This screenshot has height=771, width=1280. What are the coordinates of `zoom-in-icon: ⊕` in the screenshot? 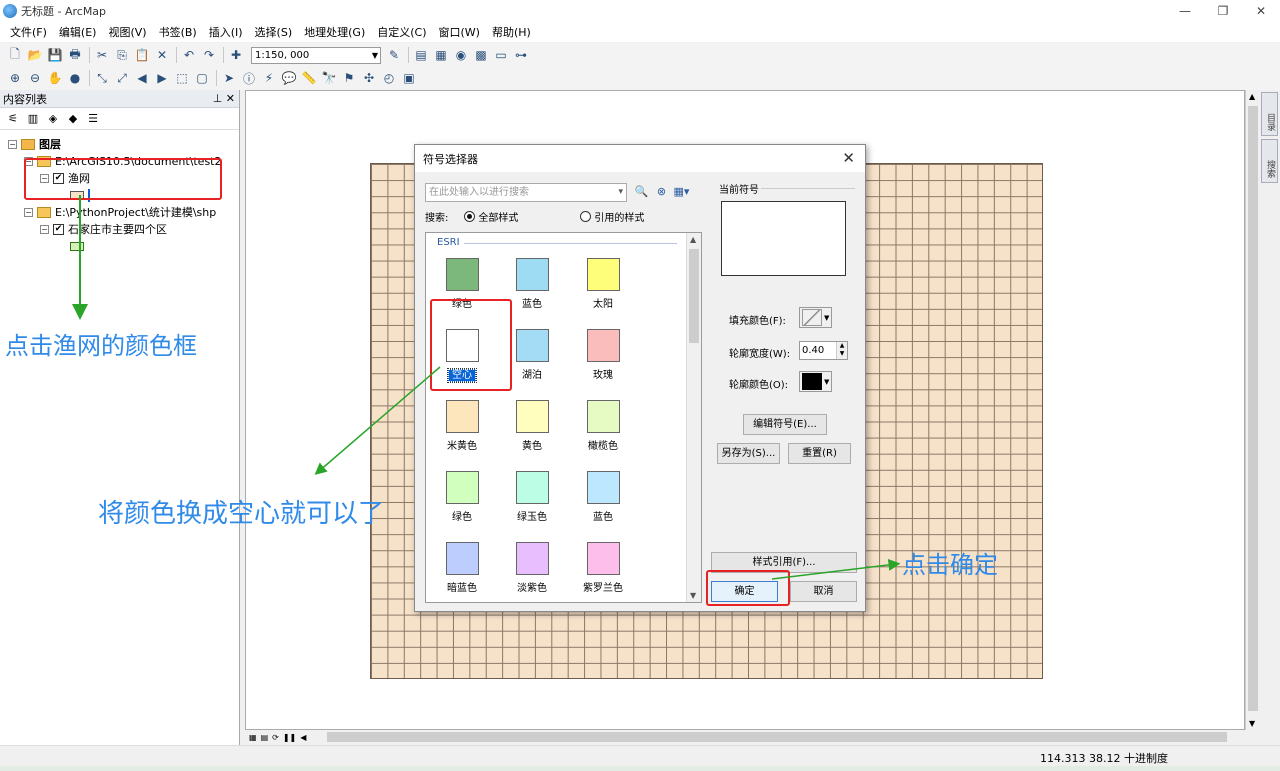 It's located at (15, 78).